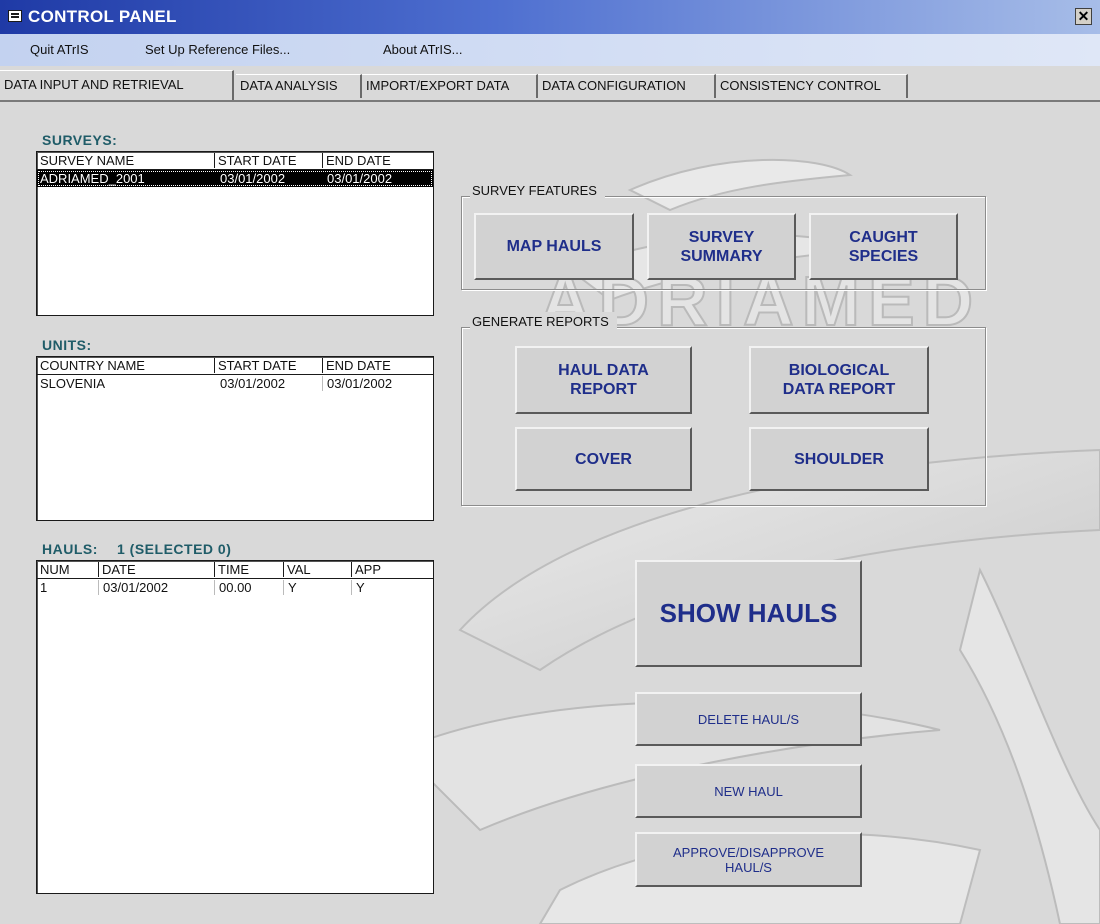  I want to click on table-row: SLOVENIA 03/01/2002 03/01/2002, so click(235, 383).